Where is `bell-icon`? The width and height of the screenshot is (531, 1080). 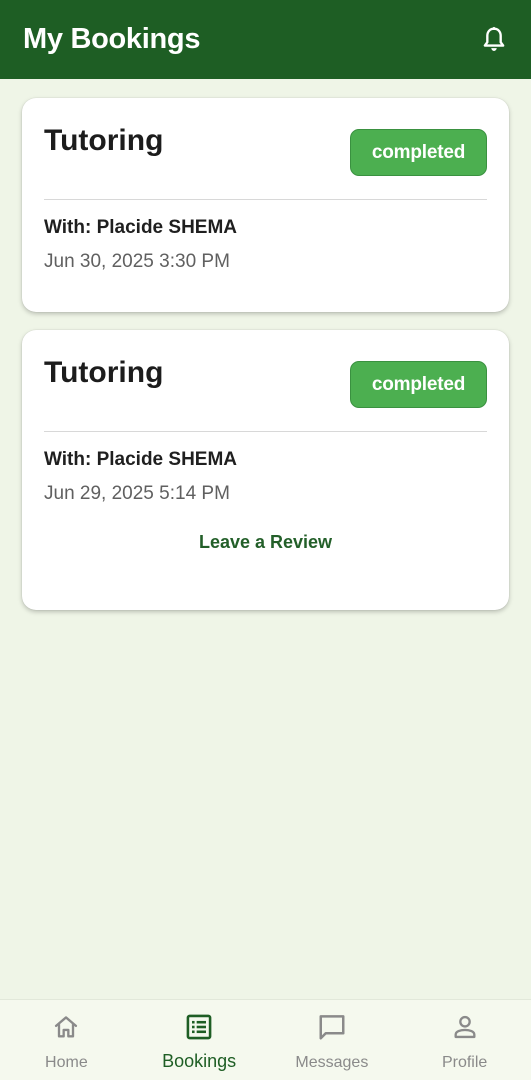
bell-icon is located at coordinates (494, 38).